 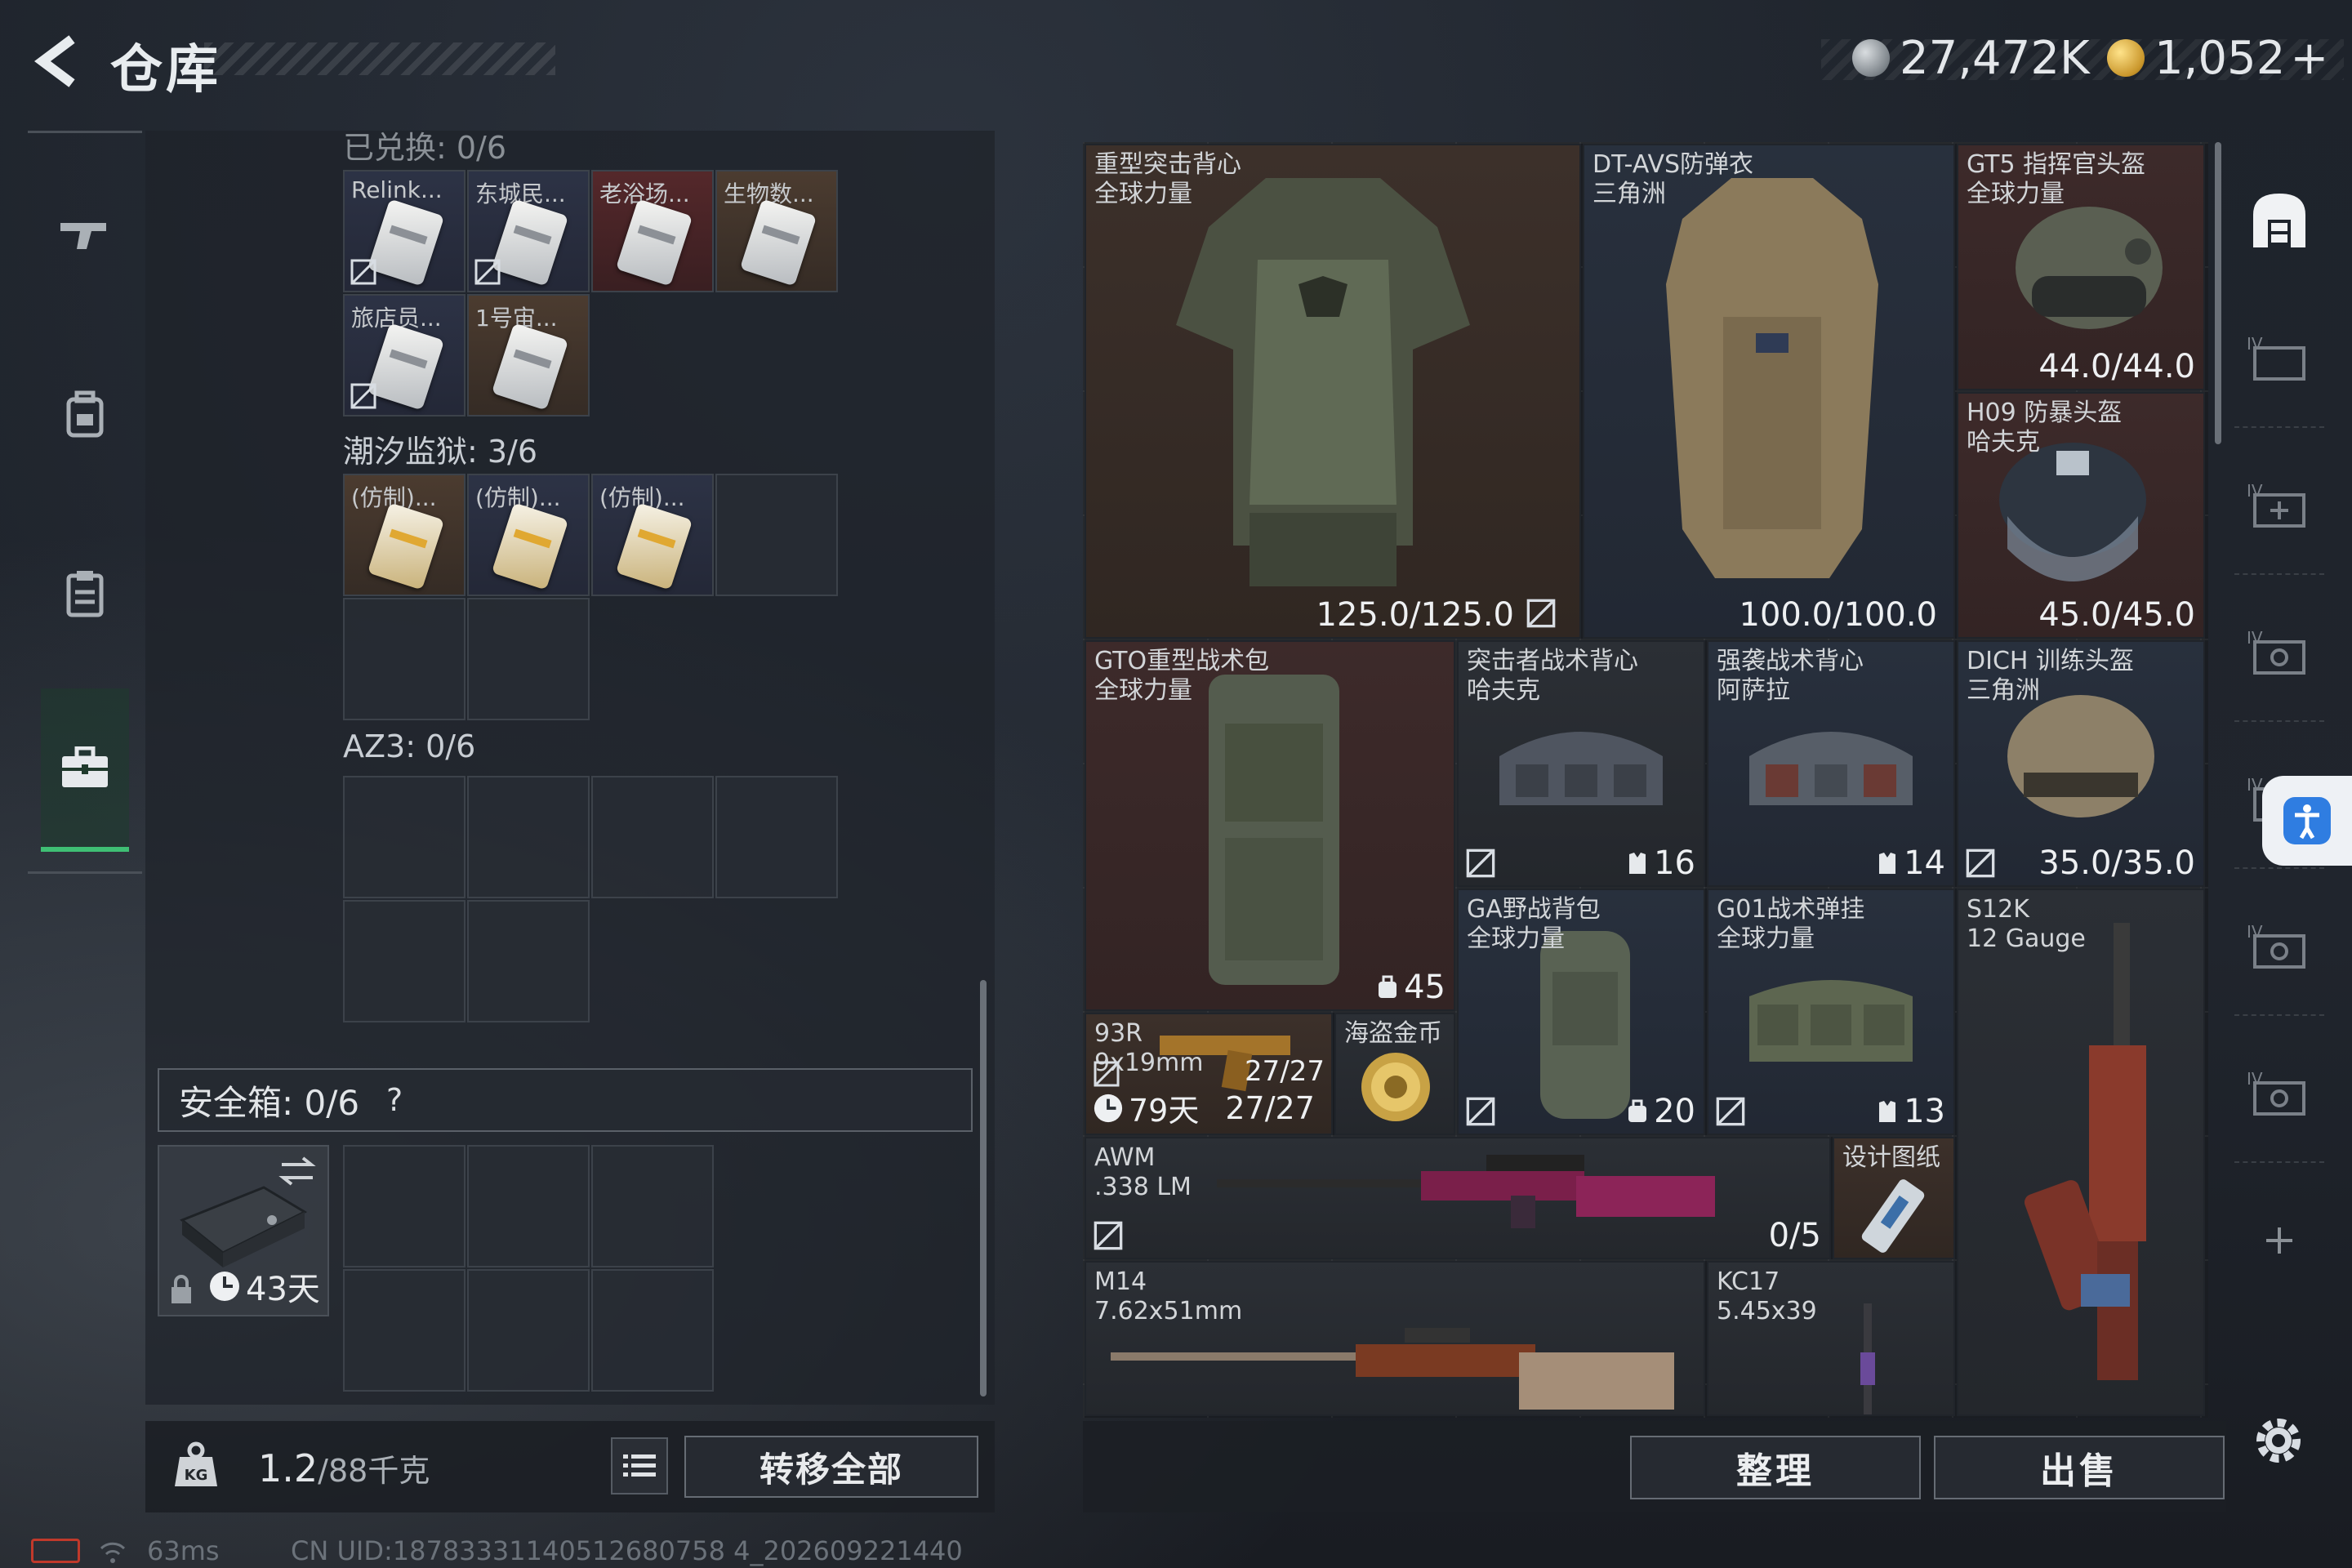 I want to click on rail-armor, so click(x=85, y=414).